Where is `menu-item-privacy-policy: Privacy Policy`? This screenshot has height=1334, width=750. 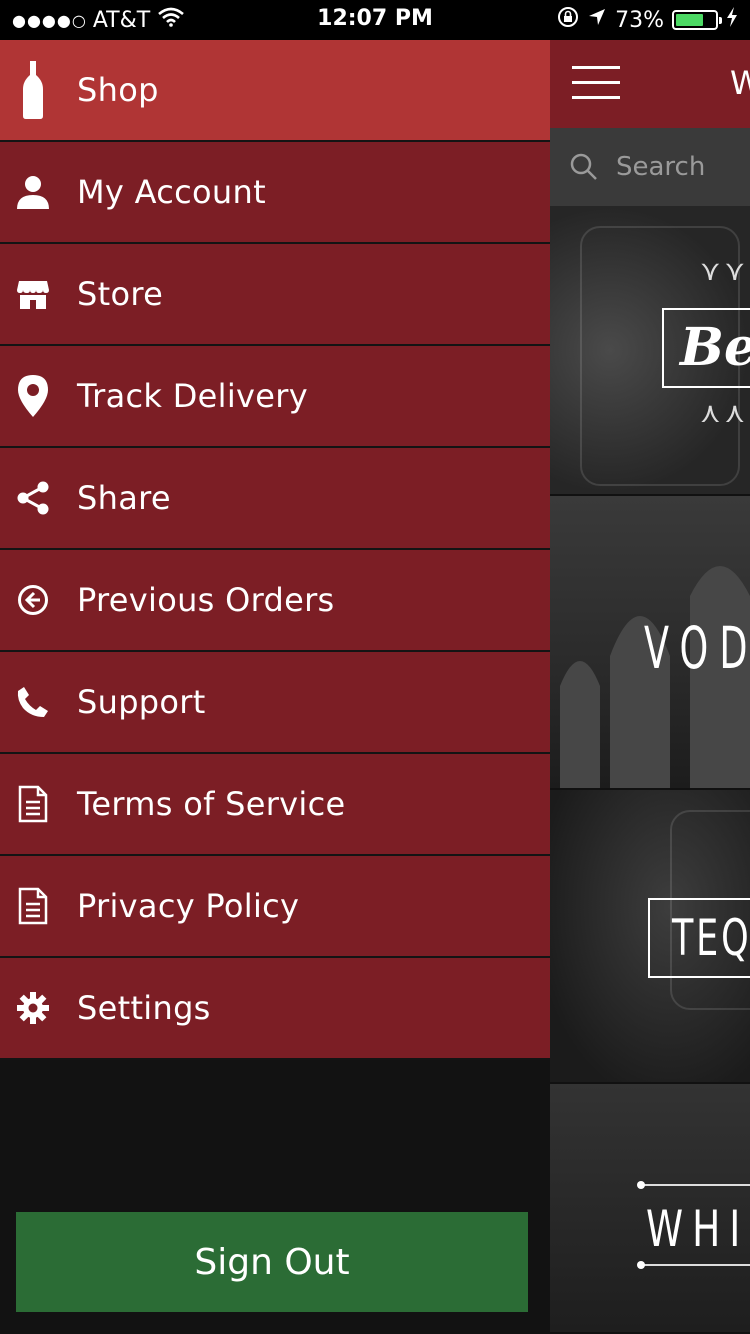 menu-item-privacy-policy: Privacy Policy is located at coordinates (275, 907).